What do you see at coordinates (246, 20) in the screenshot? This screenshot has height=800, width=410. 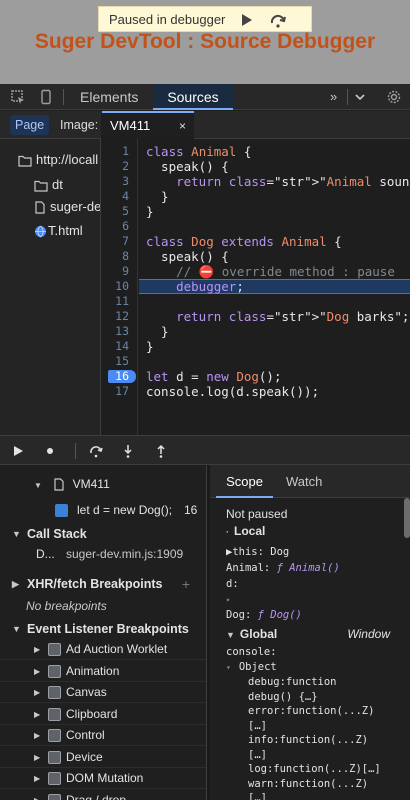 I see `resume-icon` at bounding box center [246, 20].